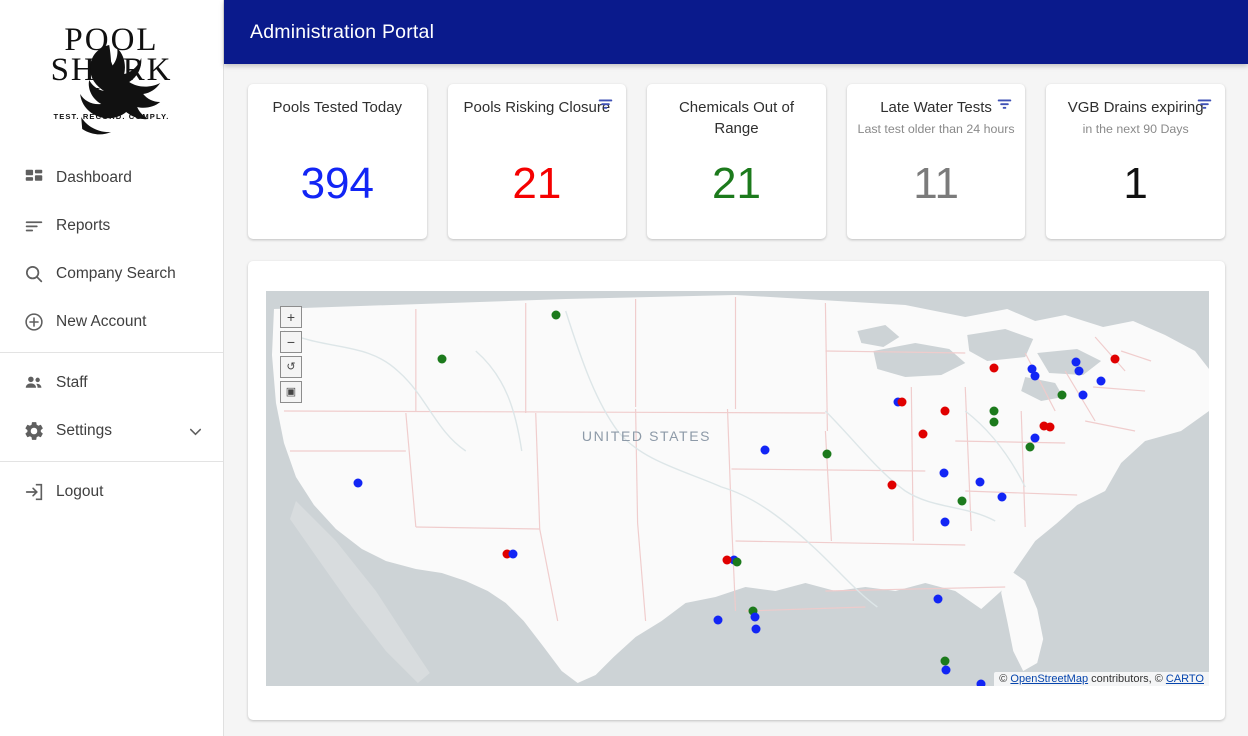 This screenshot has width=1248, height=736. Describe the element at coordinates (111, 274) in the screenshot. I see `sidebar-item-company-search: Company Search` at that location.